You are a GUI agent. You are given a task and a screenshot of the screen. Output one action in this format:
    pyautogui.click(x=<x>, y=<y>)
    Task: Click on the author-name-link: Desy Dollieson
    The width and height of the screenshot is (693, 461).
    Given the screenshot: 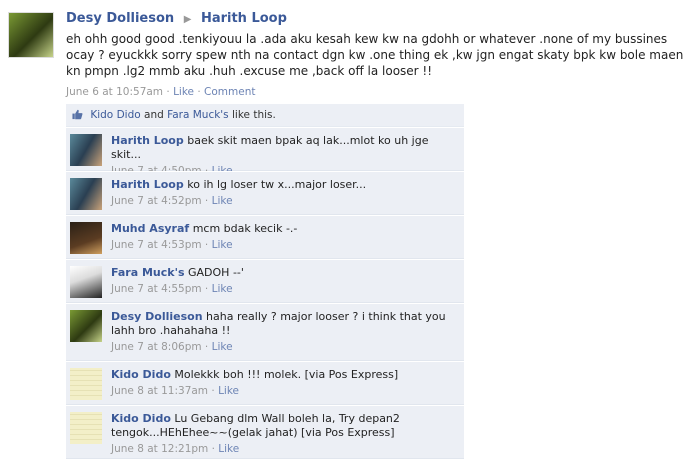 What is the action you would take?
    pyautogui.click(x=120, y=18)
    